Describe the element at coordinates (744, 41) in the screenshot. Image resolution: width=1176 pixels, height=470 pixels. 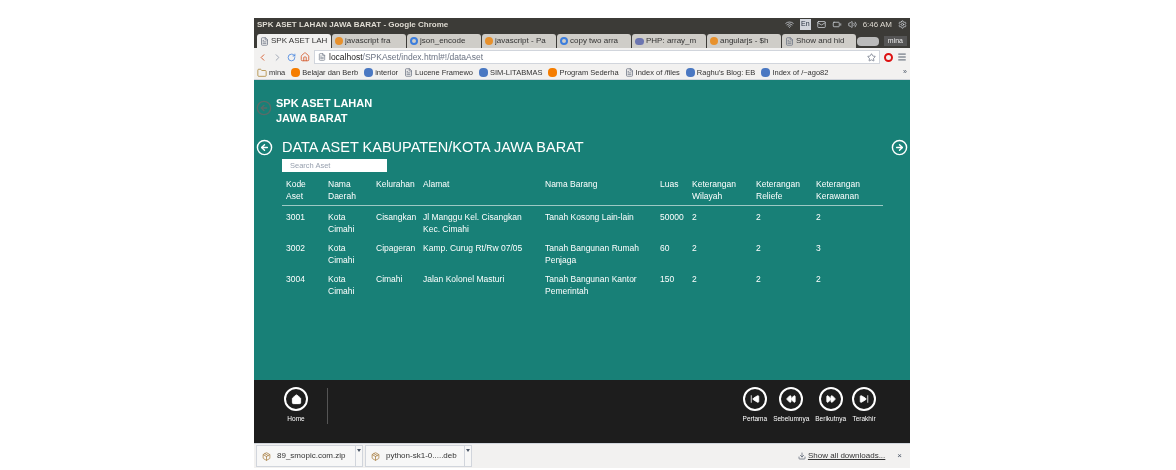
I see `browser-tab: angularjs - $h` at that location.